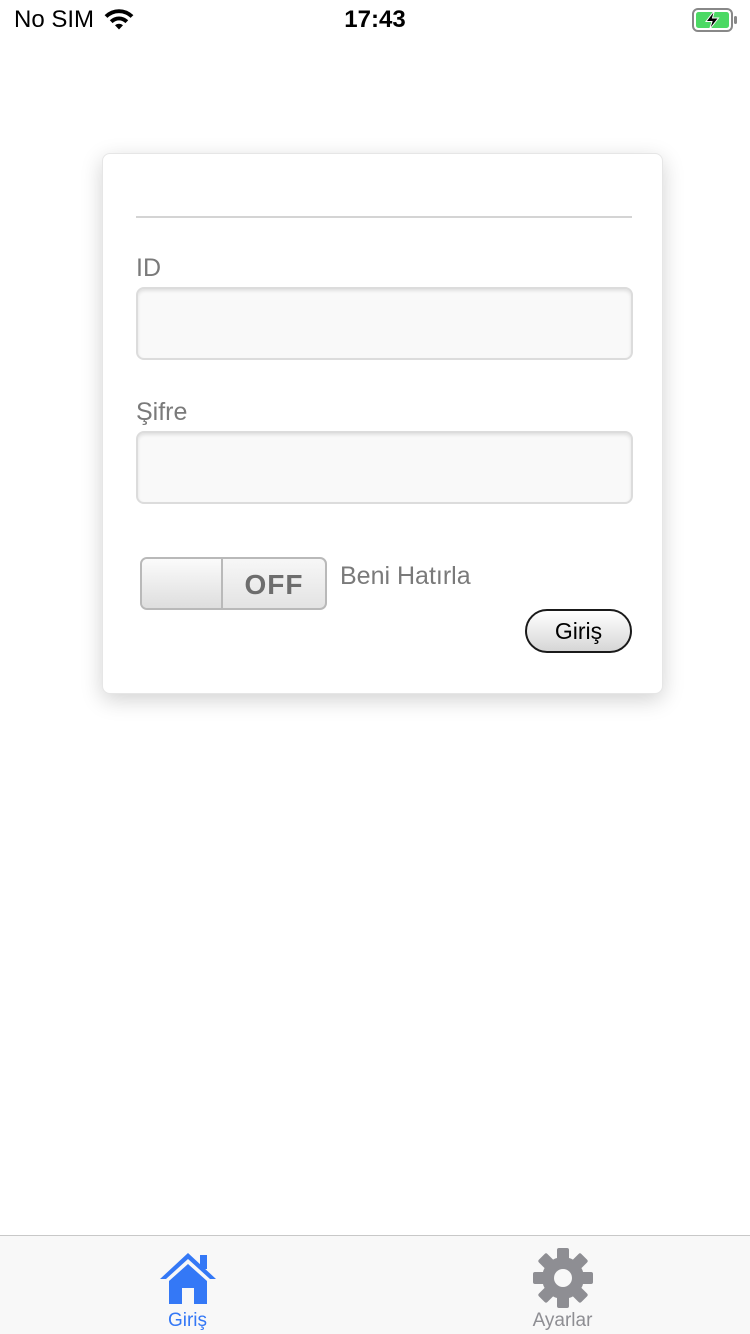 The width and height of the screenshot is (750, 1334). What do you see at coordinates (405, 576) in the screenshot?
I see `remember-me-label: Beni Hatırla` at bounding box center [405, 576].